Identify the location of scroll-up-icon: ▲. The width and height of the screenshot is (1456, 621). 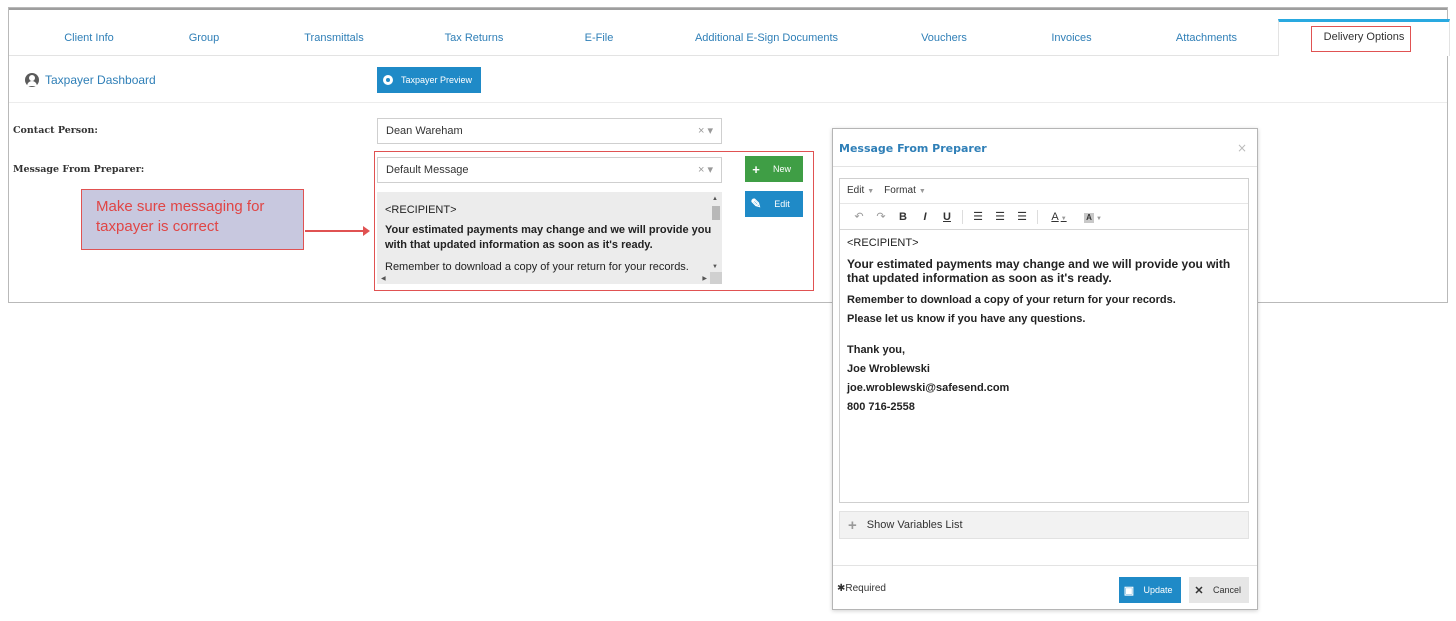
(715, 199).